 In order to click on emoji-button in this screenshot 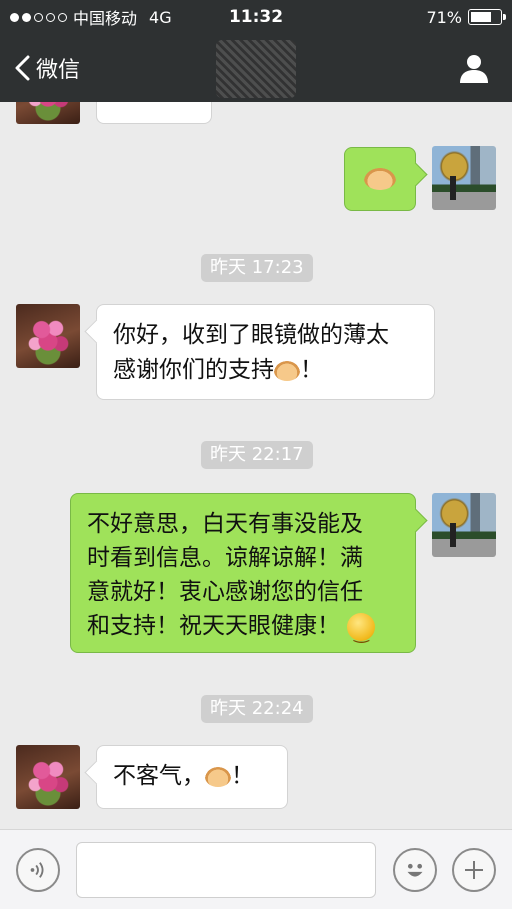, I will do `click(415, 870)`.